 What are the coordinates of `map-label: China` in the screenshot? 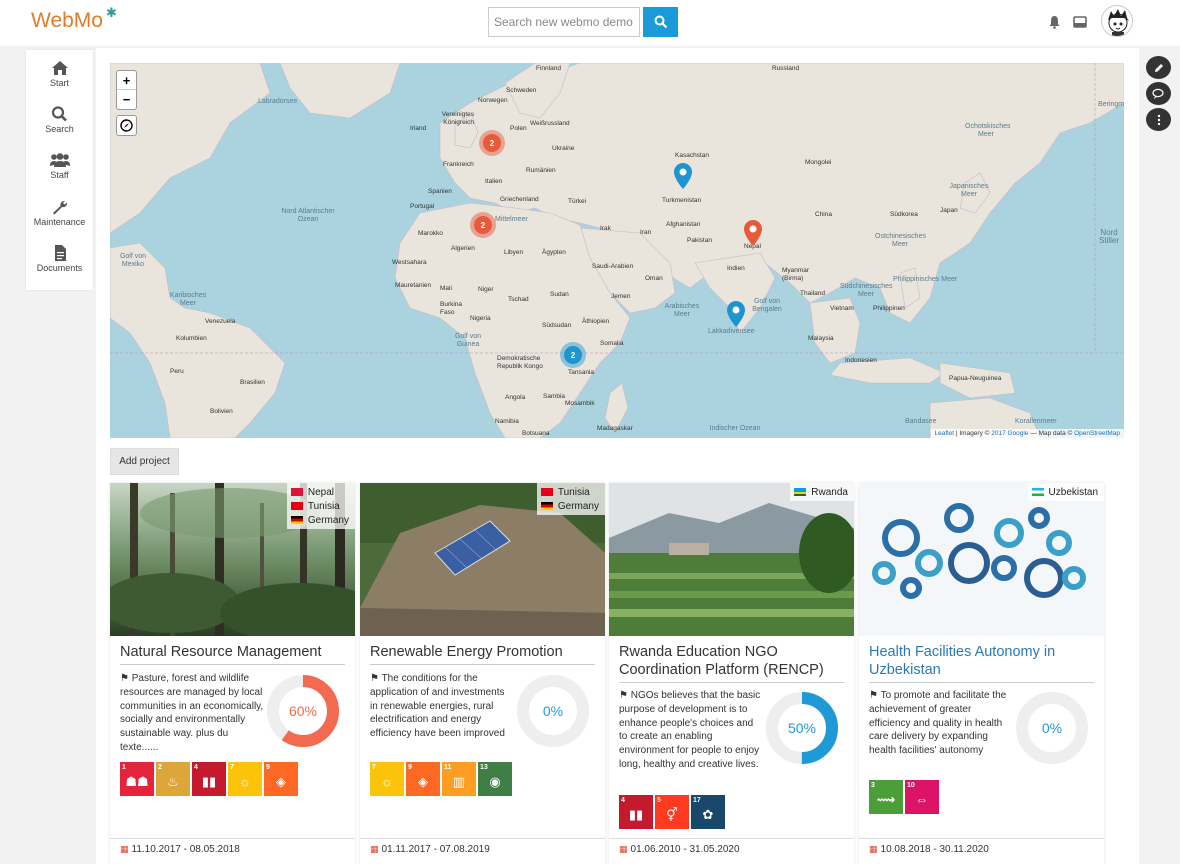 It's located at (823, 214).